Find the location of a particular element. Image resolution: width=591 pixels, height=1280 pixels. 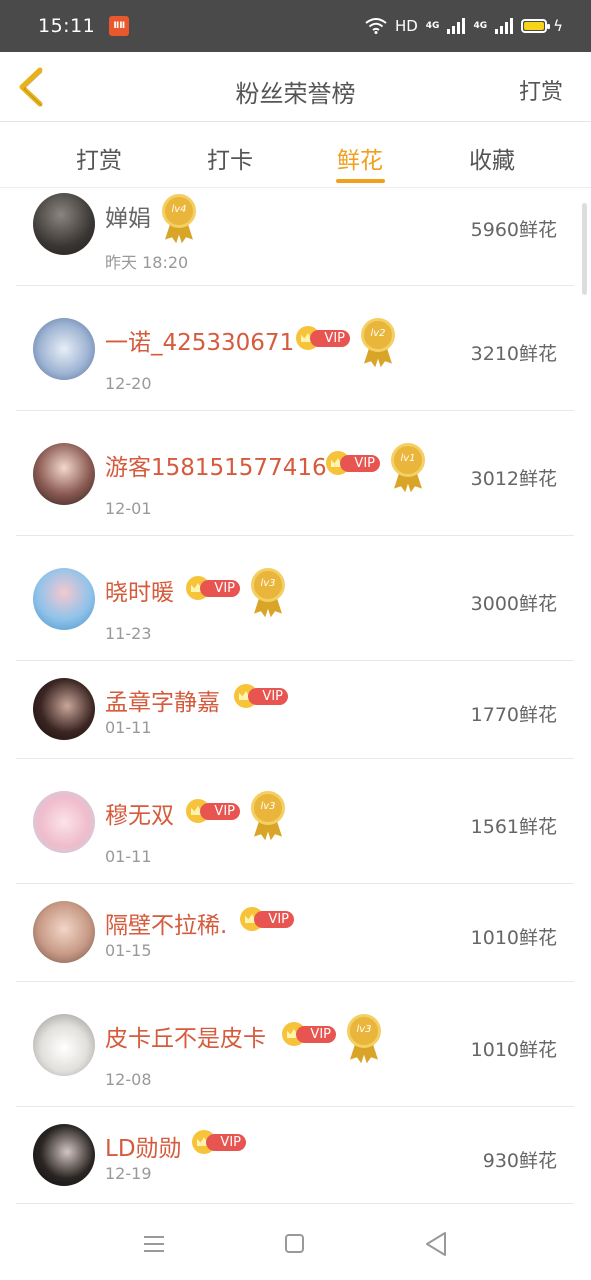

system-nav-bar is located at coordinates (295, 1242).